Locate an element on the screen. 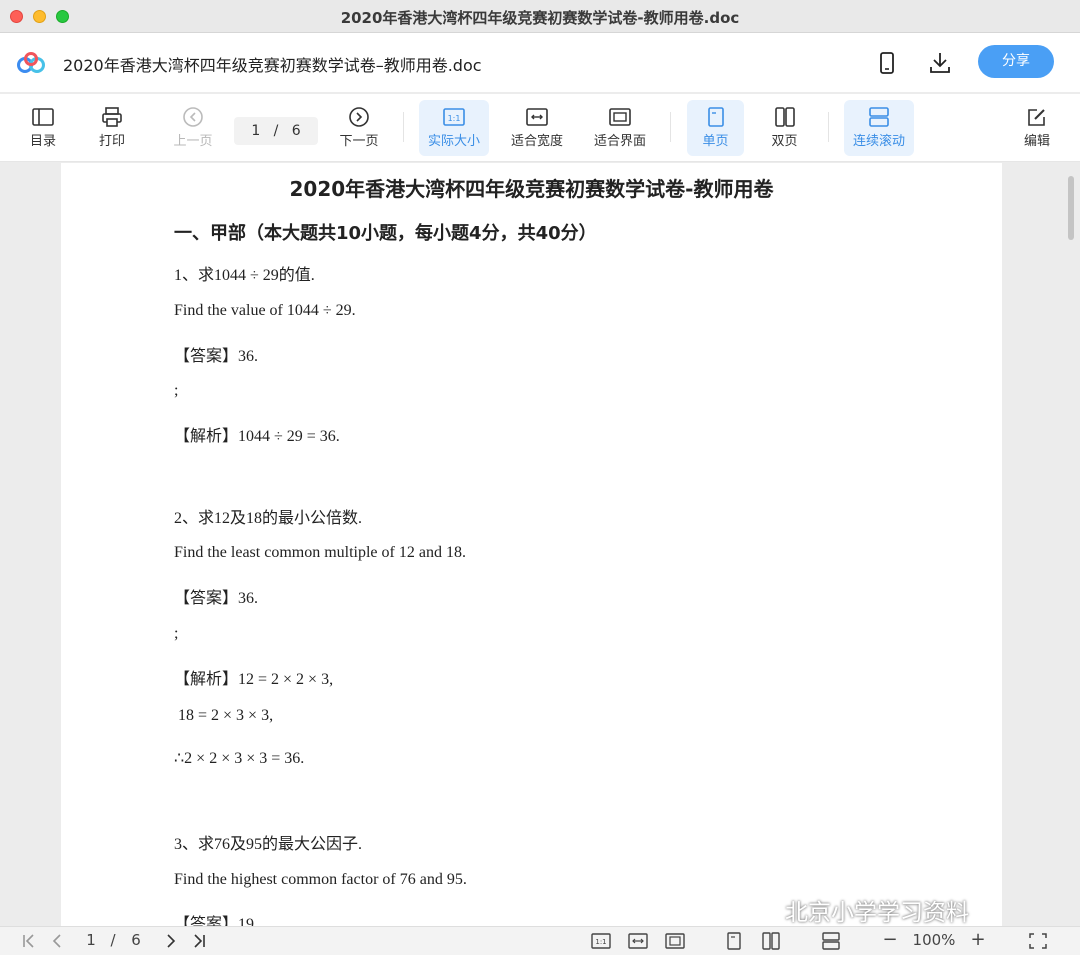 Image resolution: width=1080 pixels, height=955 pixels. current-page: 1 is located at coordinates (256, 131).